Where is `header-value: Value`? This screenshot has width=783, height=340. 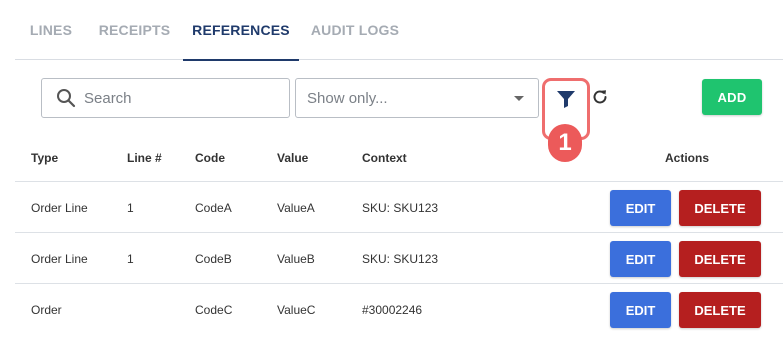 header-value: Value is located at coordinates (293, 158).